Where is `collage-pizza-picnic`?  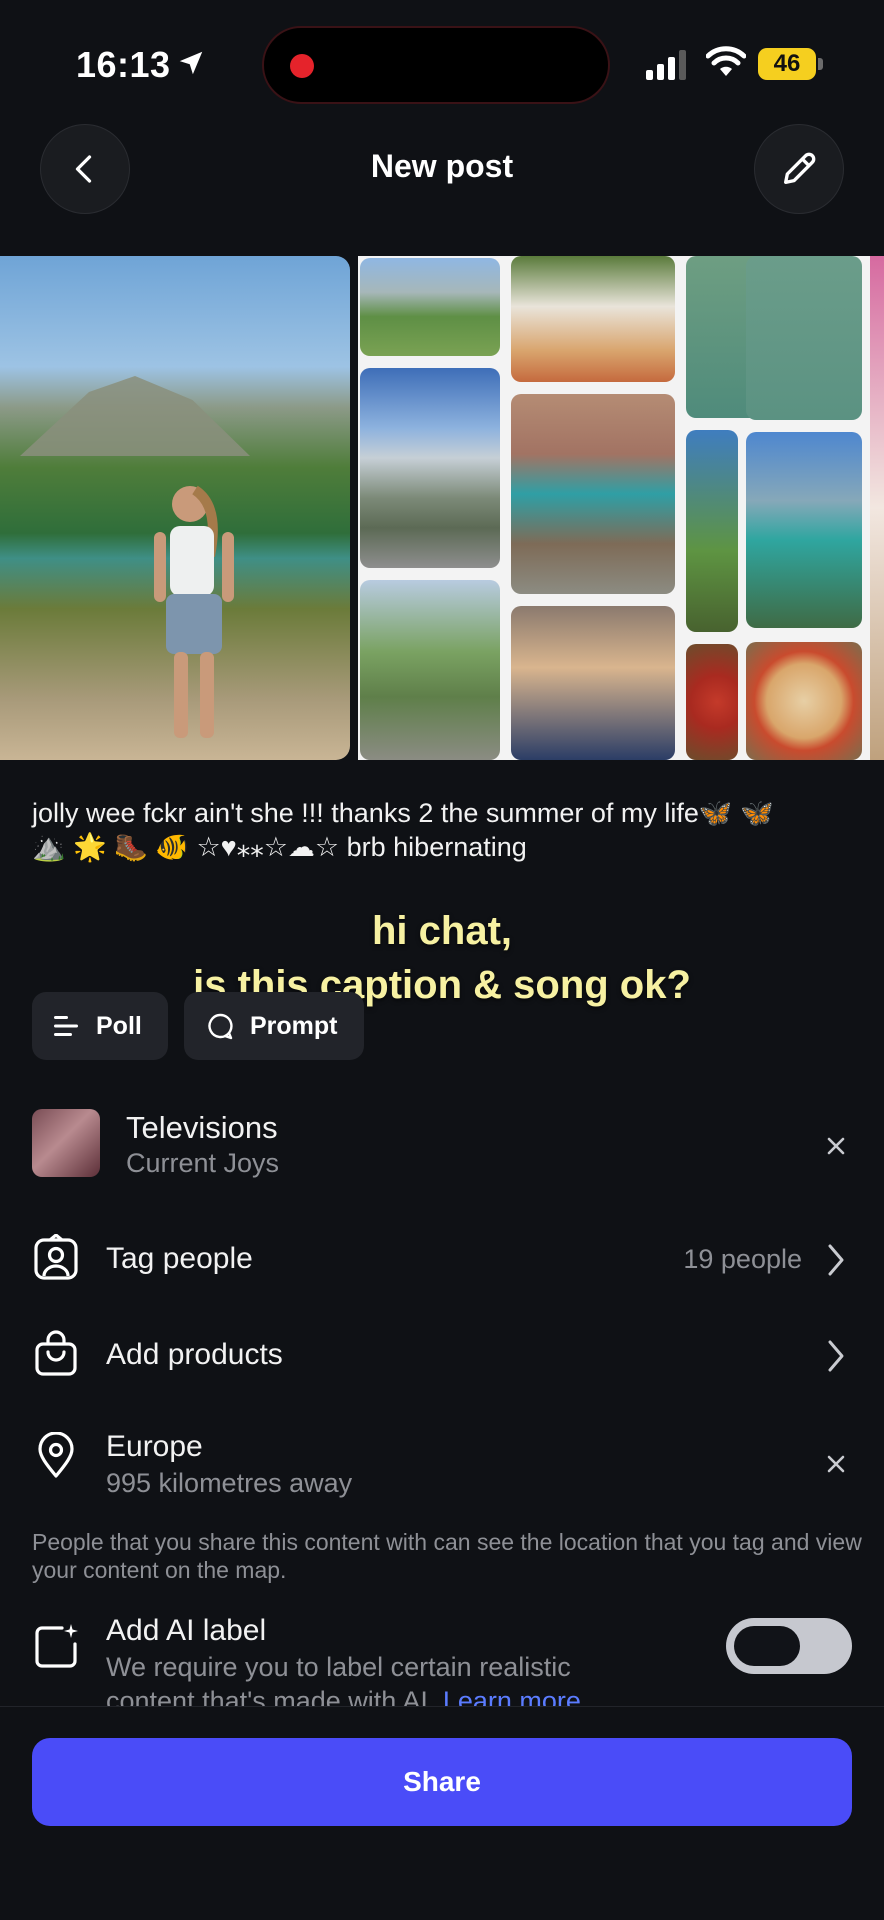
collage-pizza-picnic is located at coordinates (593, 319).